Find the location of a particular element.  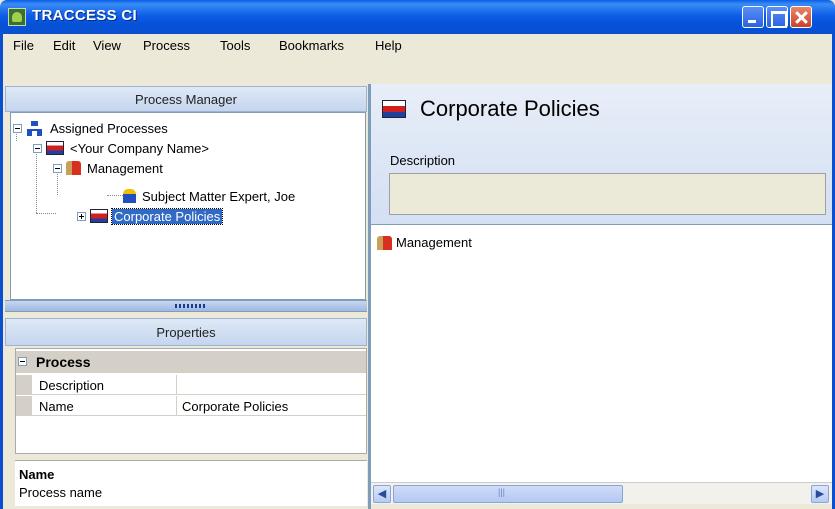

property-category-label: Process is located at coordinates (63, 362).